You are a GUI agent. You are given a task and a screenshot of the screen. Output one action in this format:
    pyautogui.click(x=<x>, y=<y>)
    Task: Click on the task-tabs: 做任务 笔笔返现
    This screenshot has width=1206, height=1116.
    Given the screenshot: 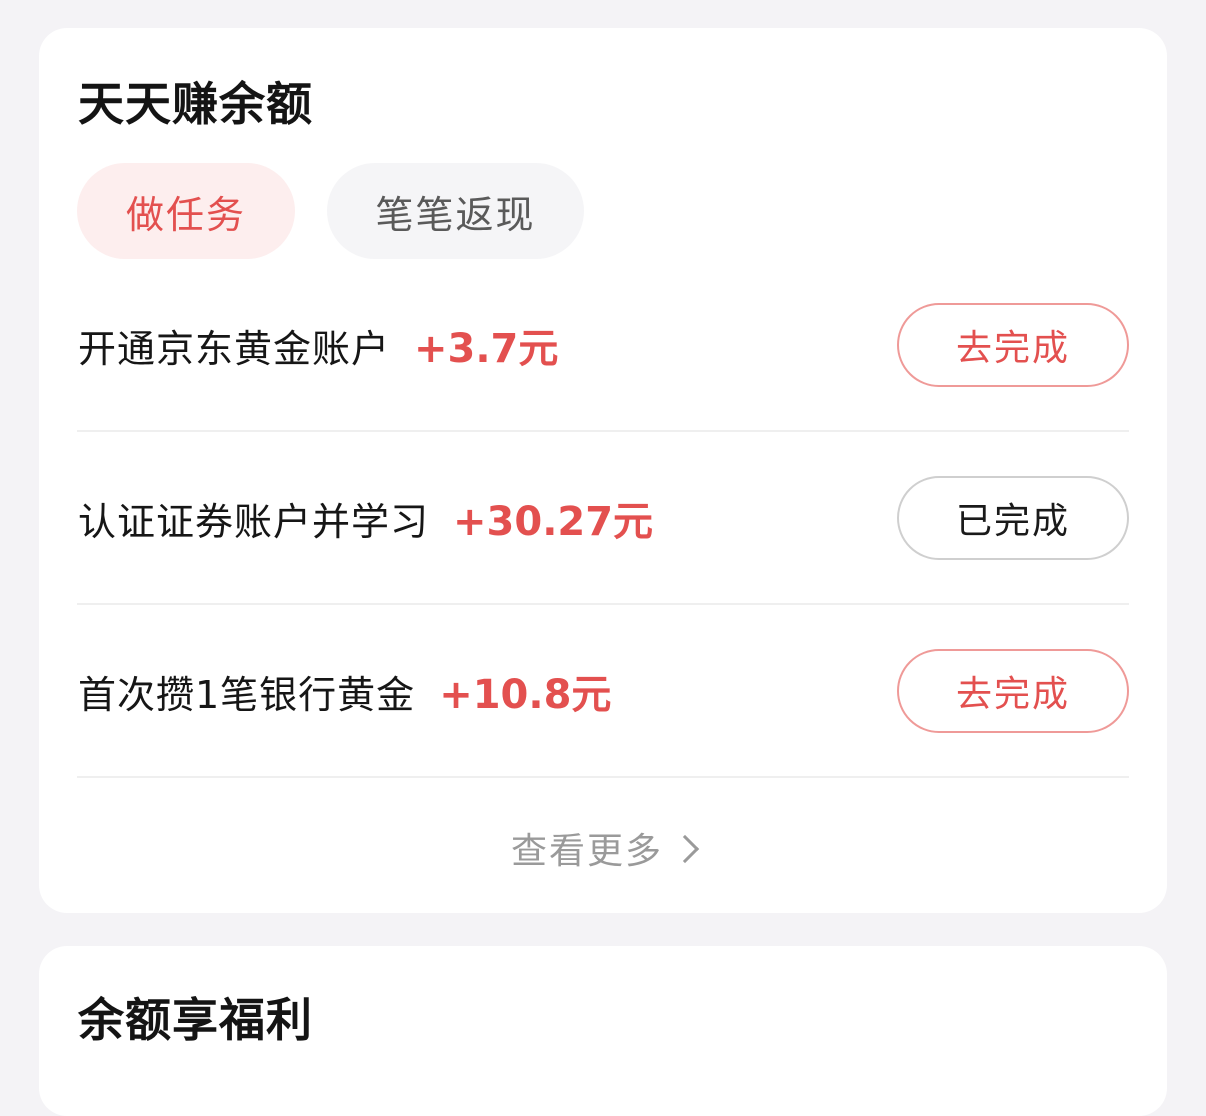 What is the action you would take?
    pyautogui.click(x=330, y=211)
    